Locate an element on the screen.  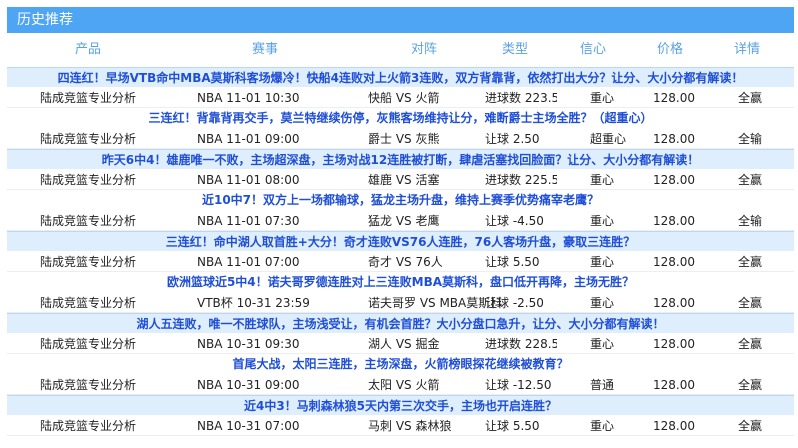
recommendation-title-link: 欧洲篮球近5中4！诺夫哥罗德连胜对上三连败MBA莫斯科，盘口低开再降，主场无胜？ is located at coordinates (400, 282).